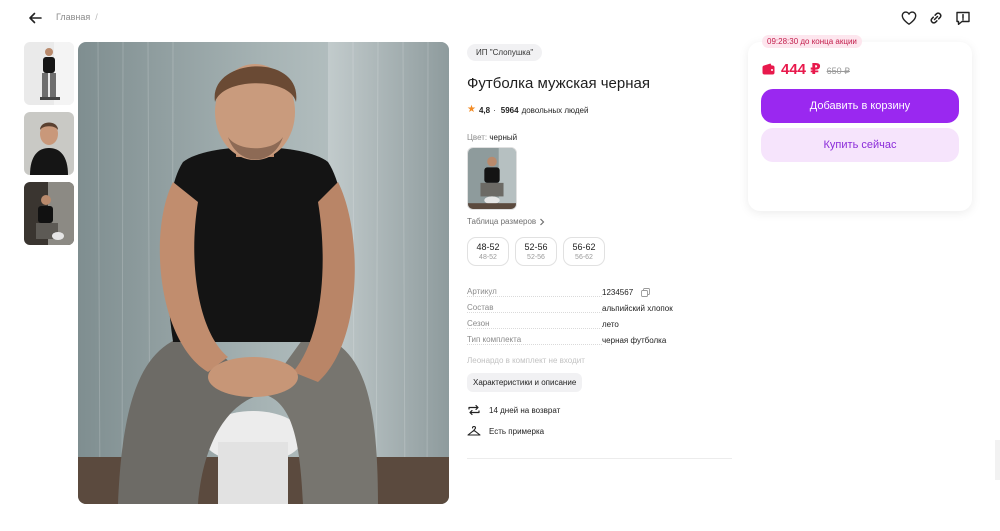 Image resolution: width=1000 pixels, height=531 pixels. Describe the element at coordinates (618, 292) in the screenshot. I see `spec-value: 1234567` at that location.